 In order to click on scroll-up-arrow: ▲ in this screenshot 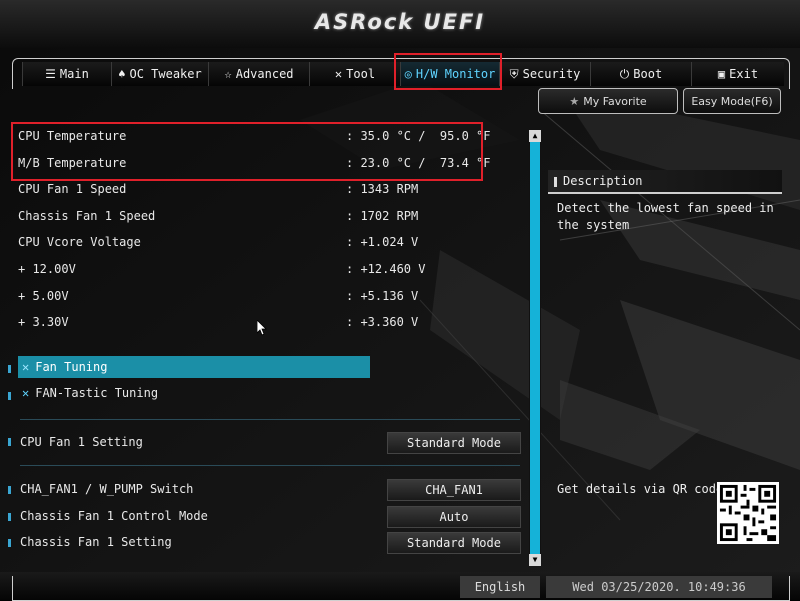, I will do `click(535, 136)`.